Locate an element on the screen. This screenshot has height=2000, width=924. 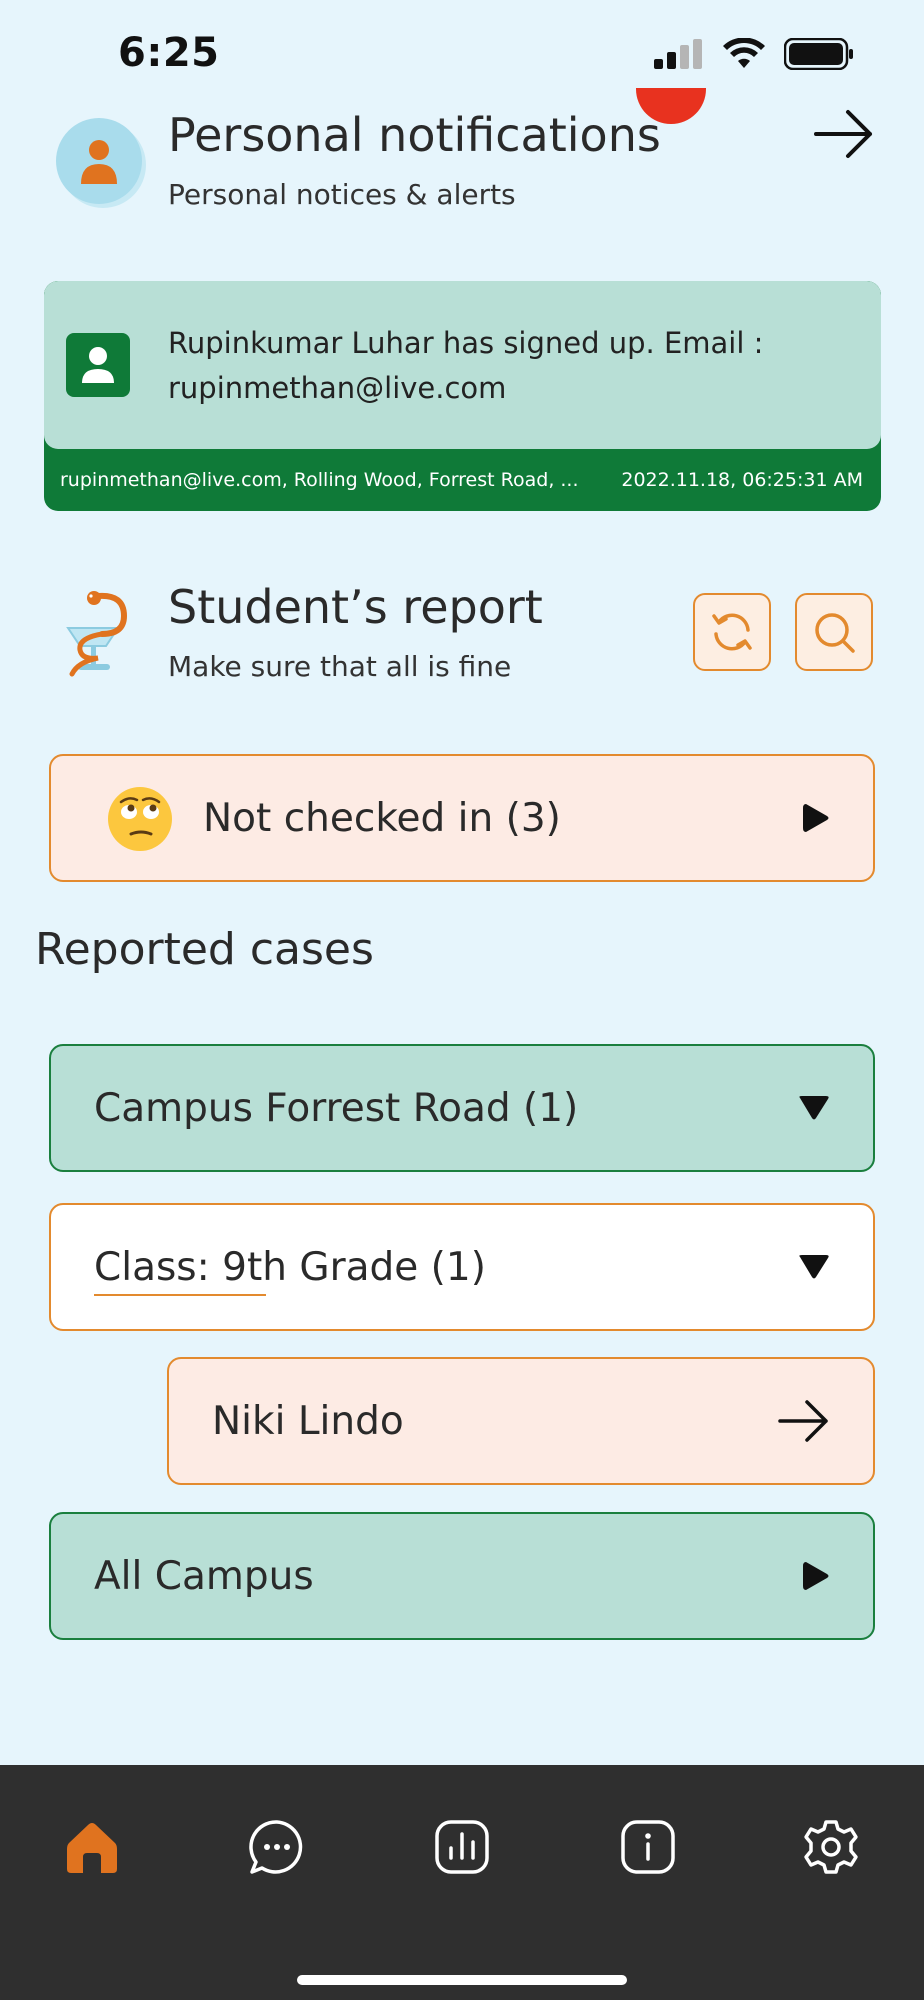
bottom-navigation is located at coordinates (462, 1882).